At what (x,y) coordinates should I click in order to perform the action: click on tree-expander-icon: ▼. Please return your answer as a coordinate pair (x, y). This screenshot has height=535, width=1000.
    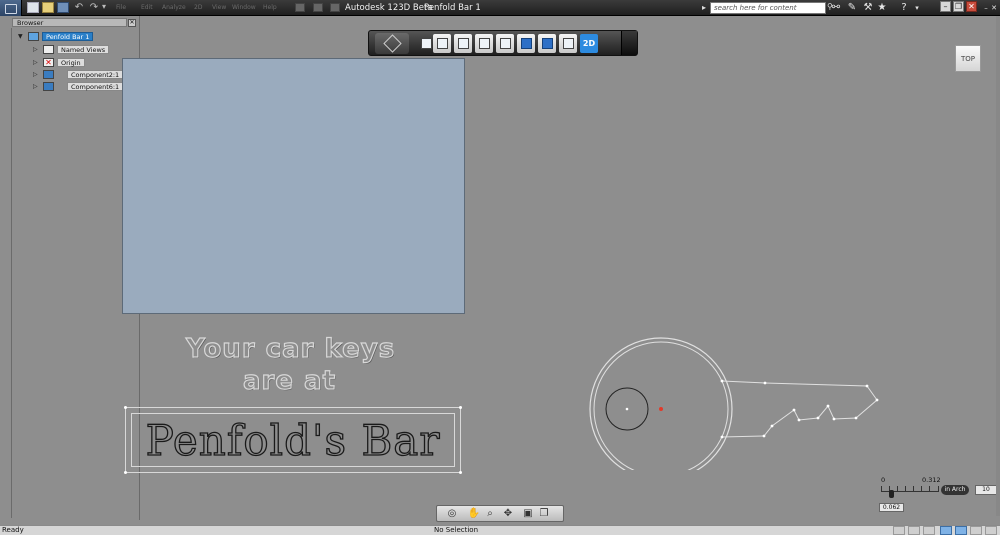
    Looking at the image, I should click on (22, 36).